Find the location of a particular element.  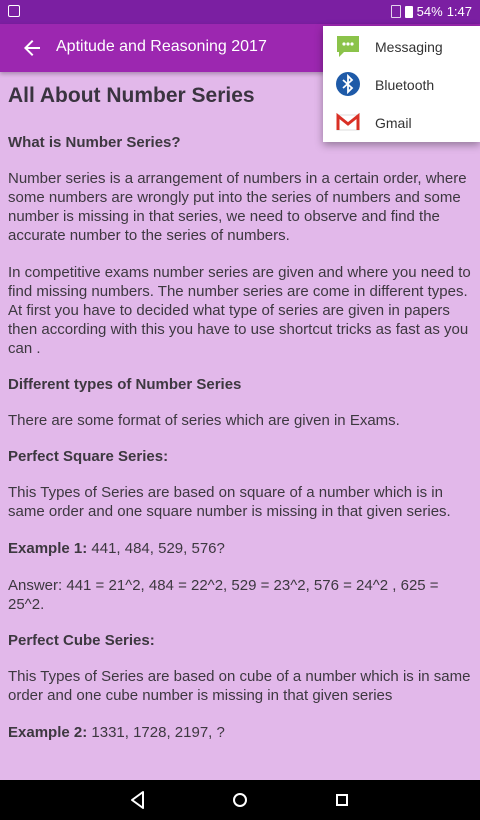

example-label: Example 2: is located at coordinates (48, 732).